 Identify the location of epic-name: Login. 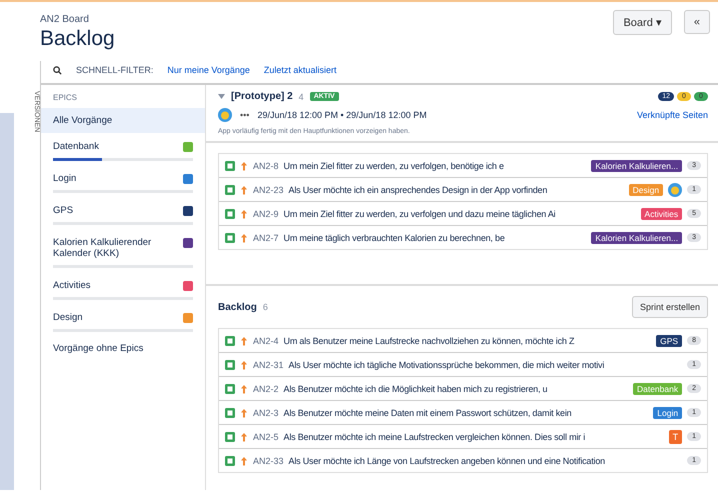
(64, 178).